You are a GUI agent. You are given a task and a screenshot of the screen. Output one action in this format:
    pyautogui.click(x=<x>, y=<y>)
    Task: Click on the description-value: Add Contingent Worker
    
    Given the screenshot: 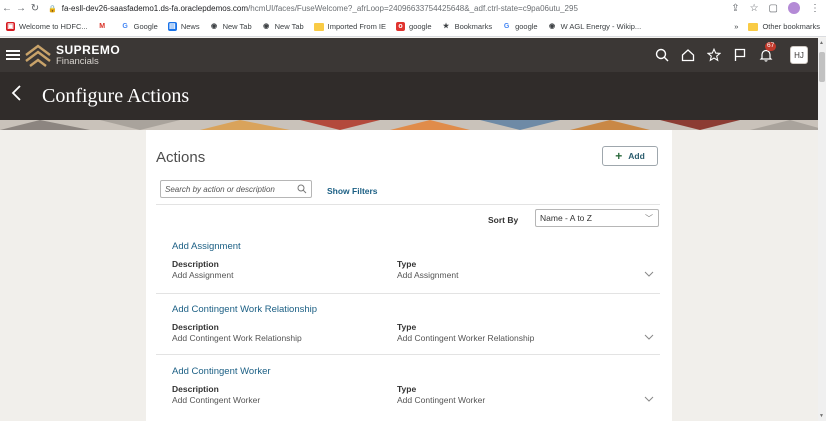 What is the action you would take?
    pyautogui.click(x=216, y=400)
    